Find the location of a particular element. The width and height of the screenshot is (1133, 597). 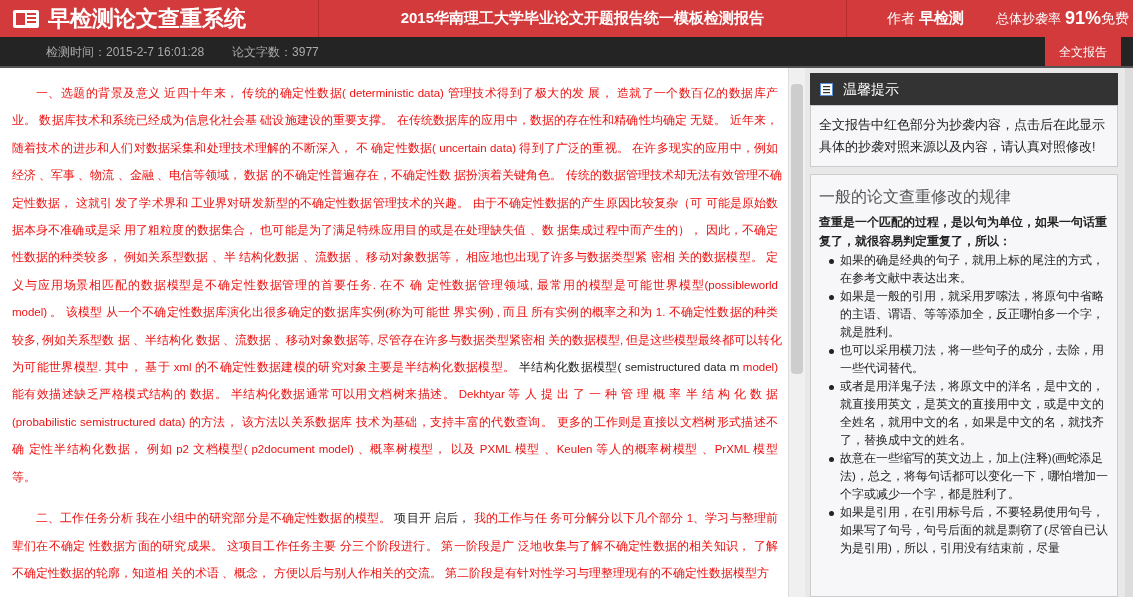

report-text-line: 二、工作任务分析 我在小组中的研究部分是不确定性数据的模型。 项目开 启后， 我的工作与任 务可分解分以下几个部分 1、学习与整理前 is located at coordinates (406, 519).